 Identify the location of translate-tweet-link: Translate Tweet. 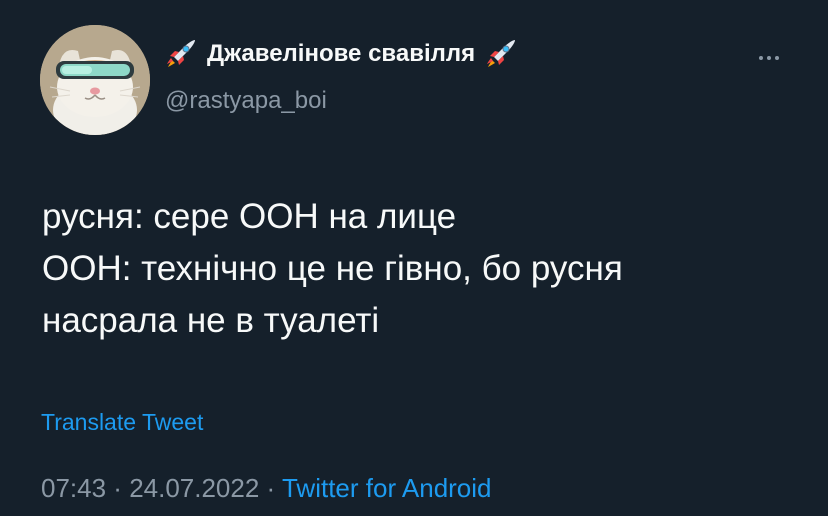
(122, 422).